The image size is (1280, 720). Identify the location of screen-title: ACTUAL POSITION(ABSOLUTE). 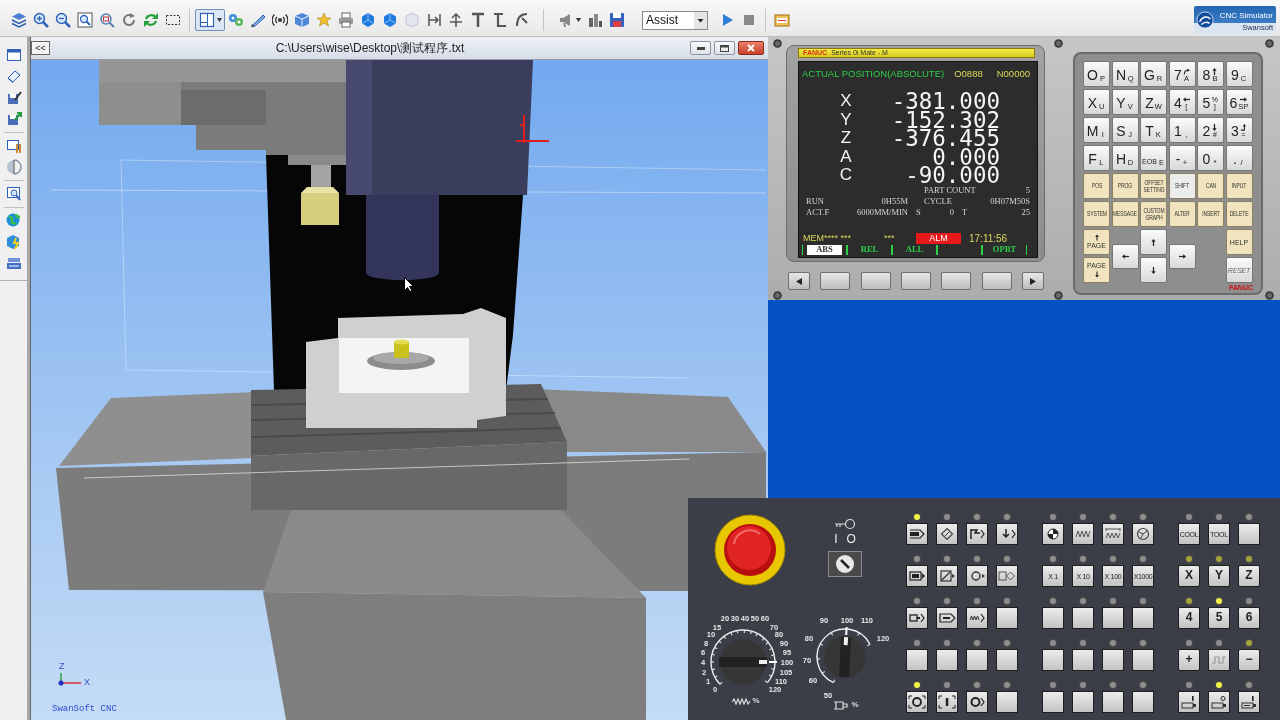
(873, 74).